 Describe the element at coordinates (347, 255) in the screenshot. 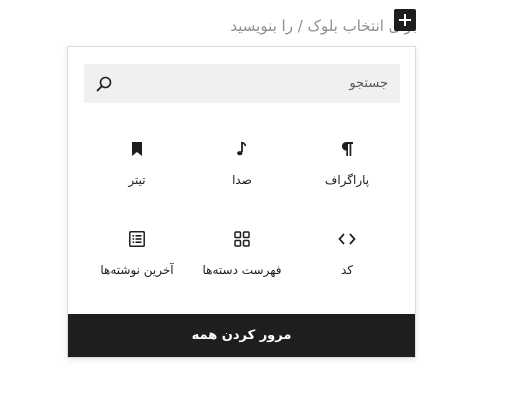

I see `block-item-code: کد` at that location.